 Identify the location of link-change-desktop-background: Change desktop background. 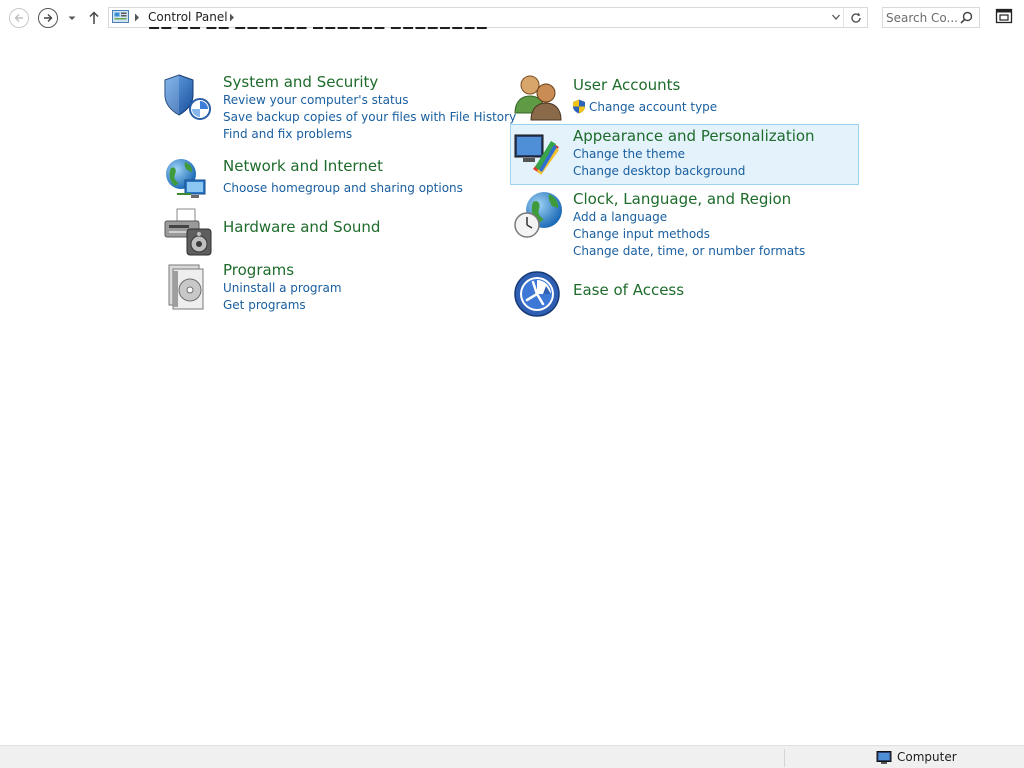
(659, 171).